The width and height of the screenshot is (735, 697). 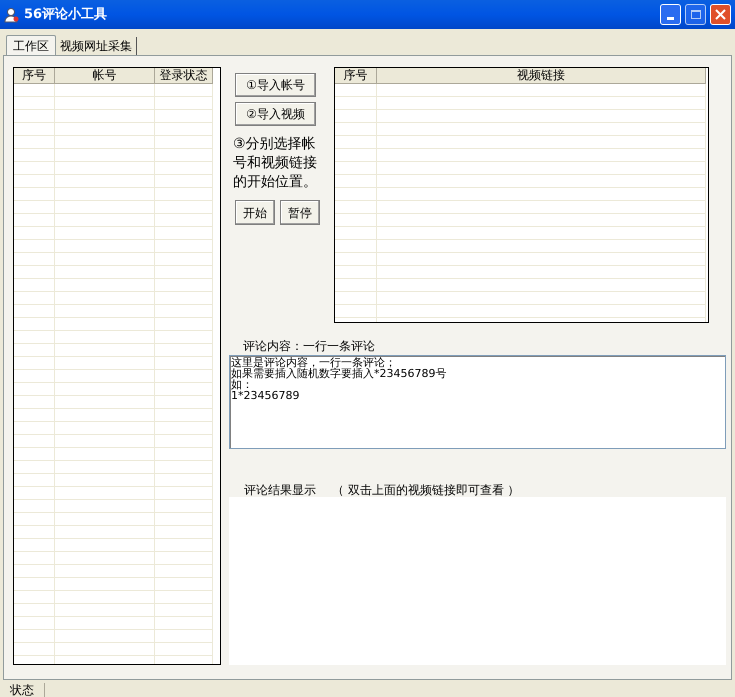 What do you see at coordinates (31, 45) in the screenshot?
I see `tab: 工作区` at bounding box center [31, 45].